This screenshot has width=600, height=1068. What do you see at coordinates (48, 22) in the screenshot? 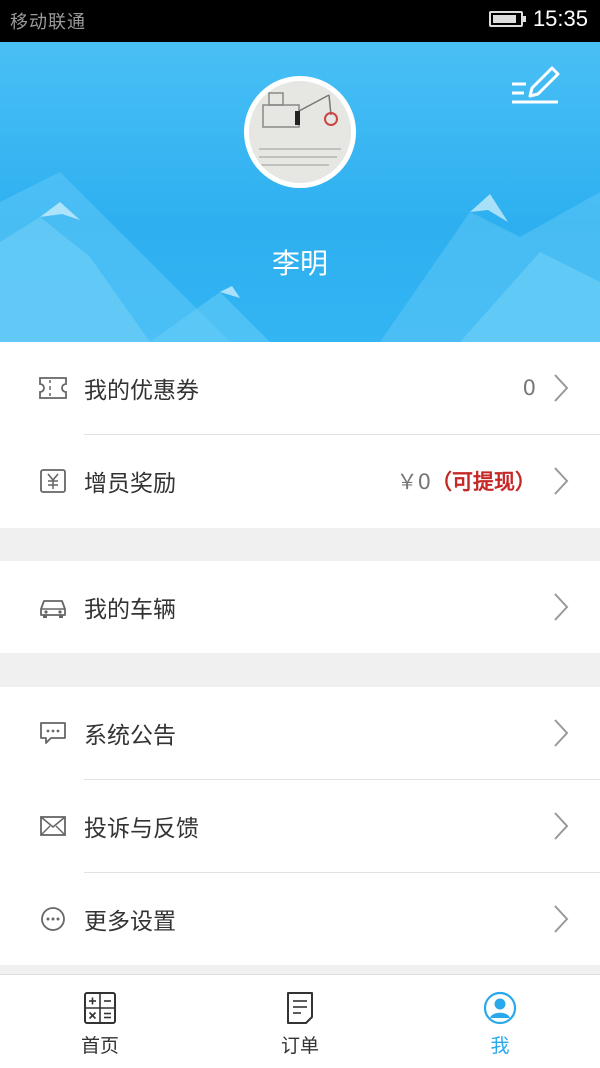
I see `carrier-text: 移动联通` at bounding box center [48, 22].